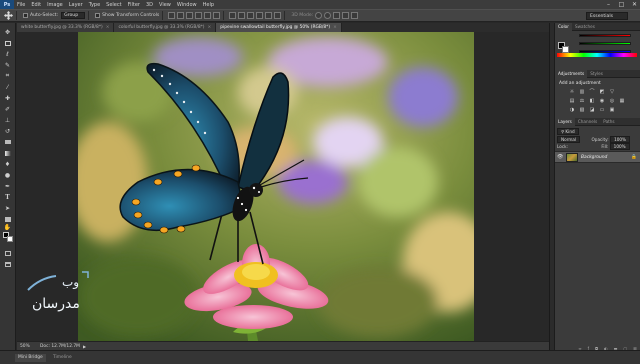 This screenshot has height=364, width=640. Describe the element at coordinates (560, 157) in the screenshot. I see `visibility-eye-icon: 👁` at that location.